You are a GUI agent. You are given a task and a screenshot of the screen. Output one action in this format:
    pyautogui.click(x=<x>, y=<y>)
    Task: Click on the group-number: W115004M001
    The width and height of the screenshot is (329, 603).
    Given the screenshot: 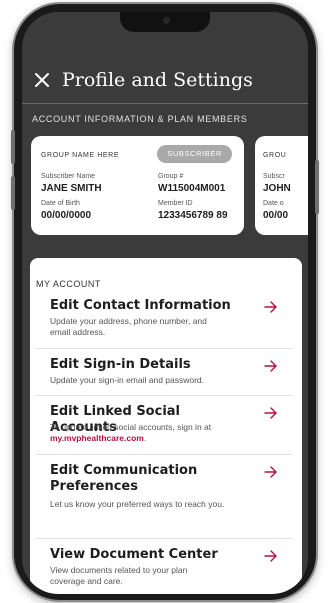 What is the action you would take?
    pyautogui.click(x=192, y=188)
    